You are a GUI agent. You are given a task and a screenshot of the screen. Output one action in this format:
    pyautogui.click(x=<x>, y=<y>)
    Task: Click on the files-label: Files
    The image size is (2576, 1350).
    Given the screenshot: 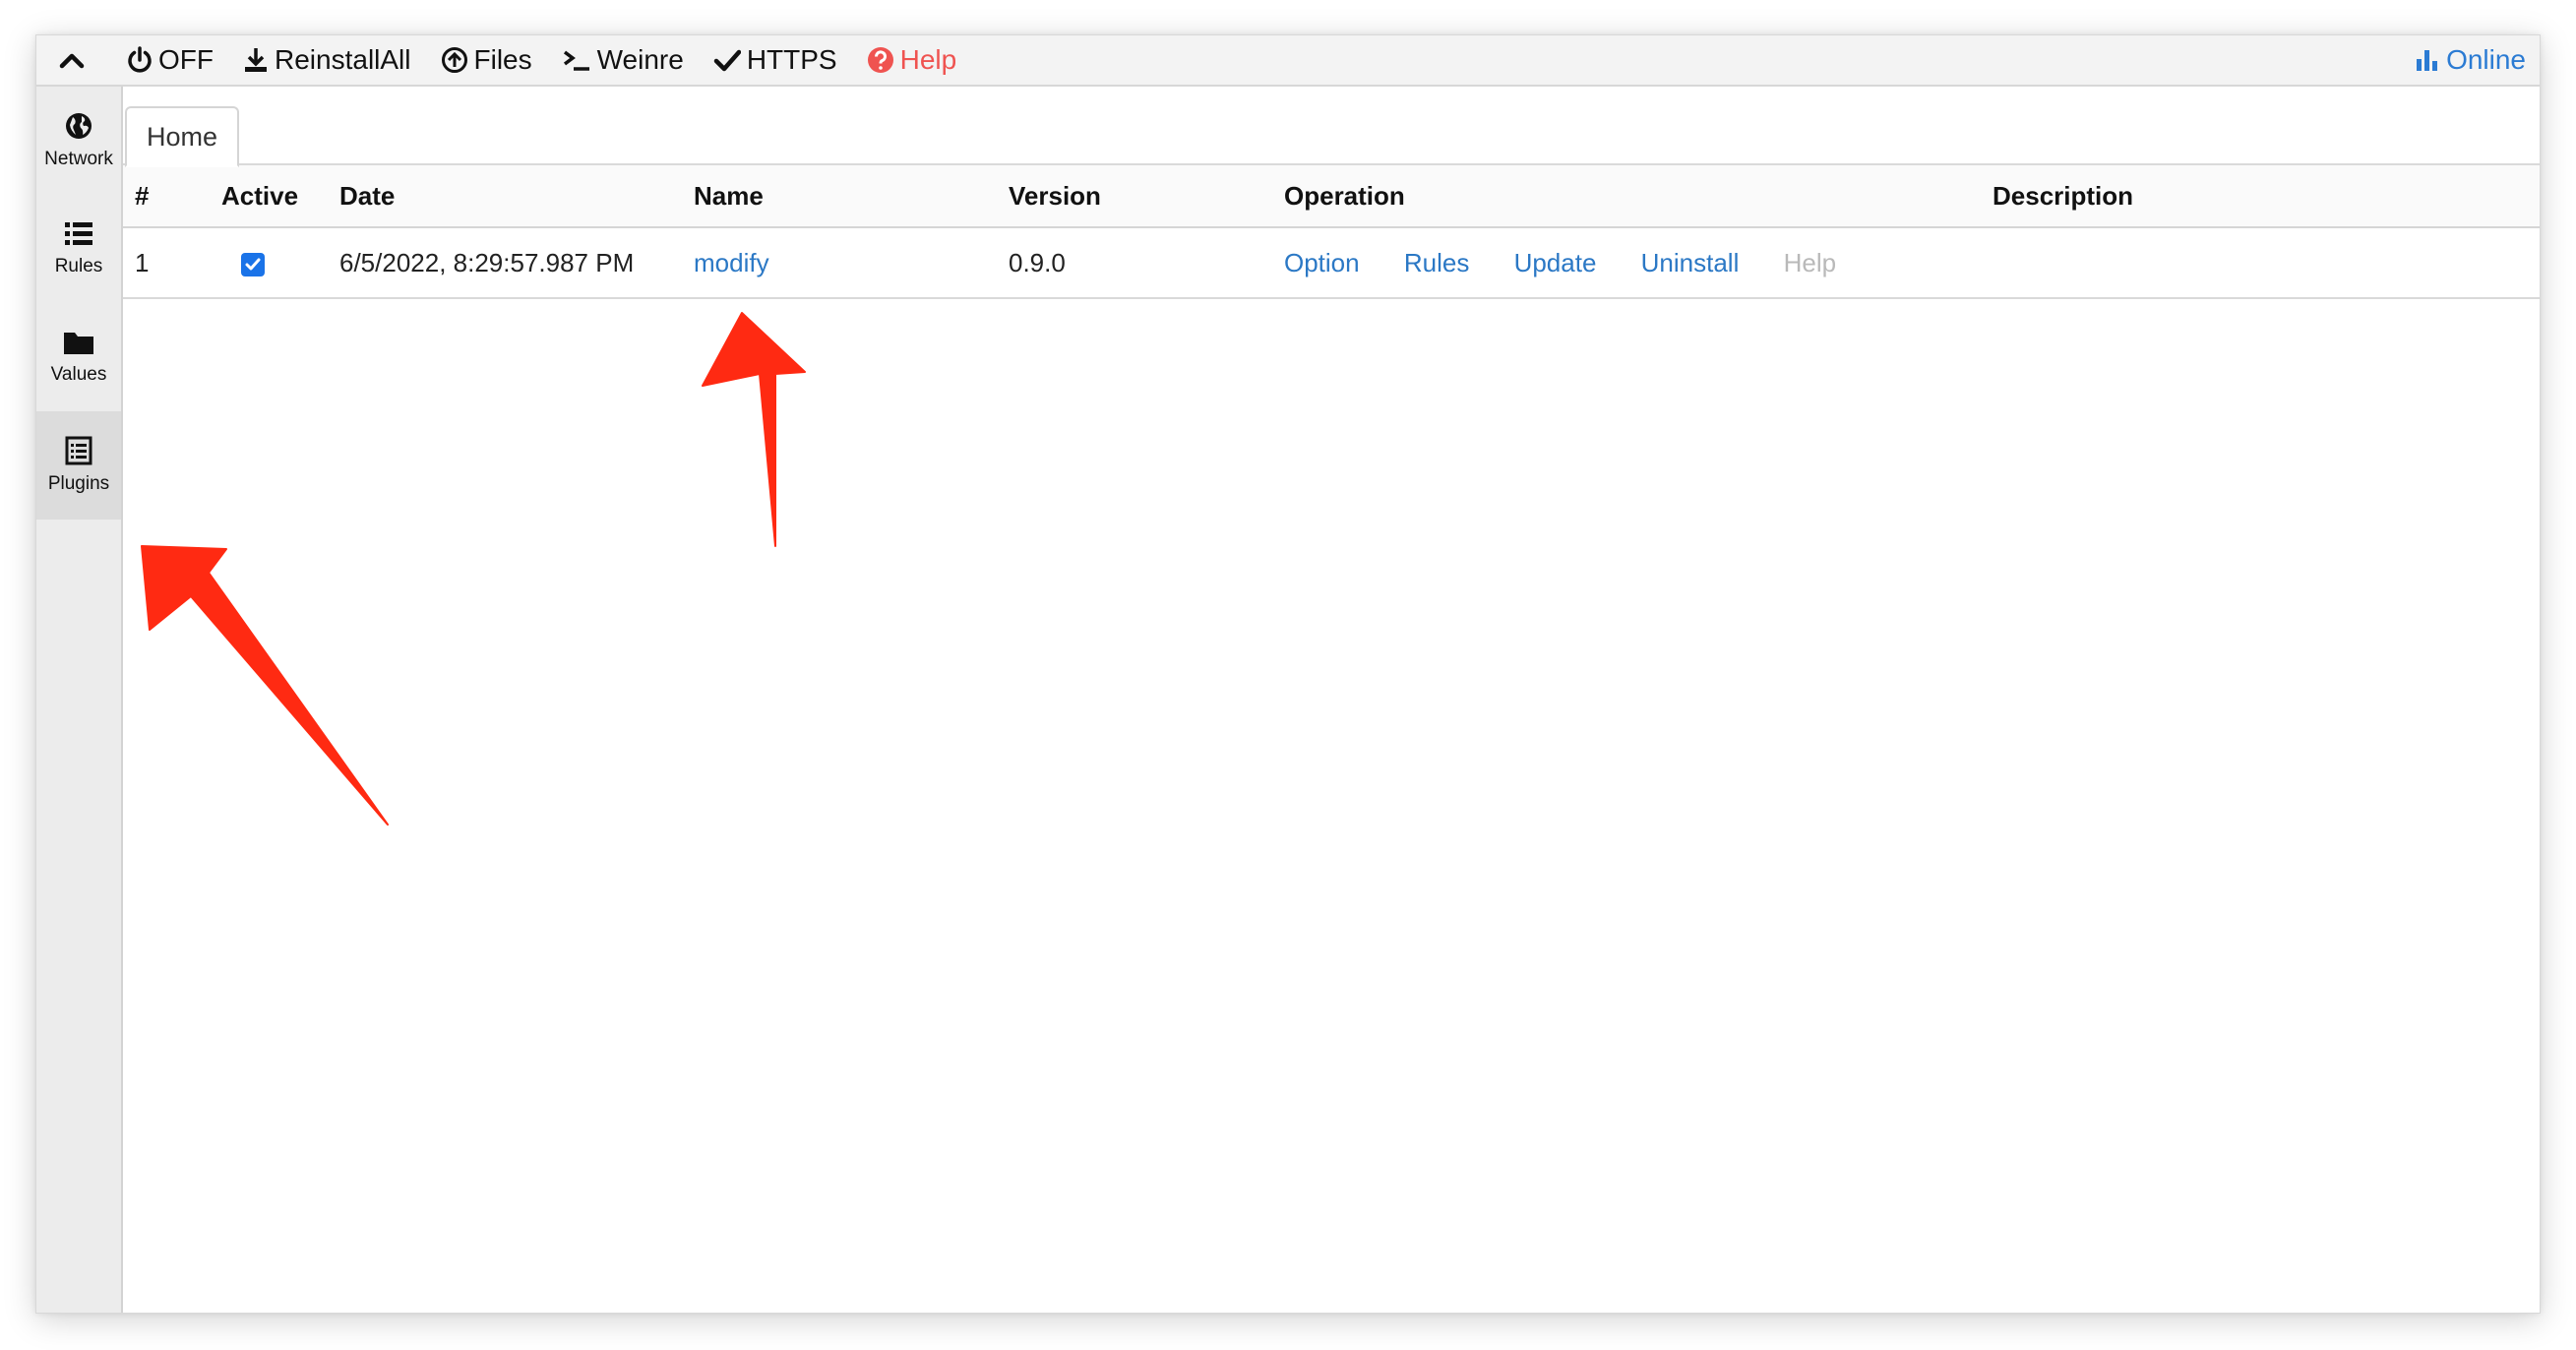 What is the action you would take?
    pyautogui.click(x=502, y=59)
    